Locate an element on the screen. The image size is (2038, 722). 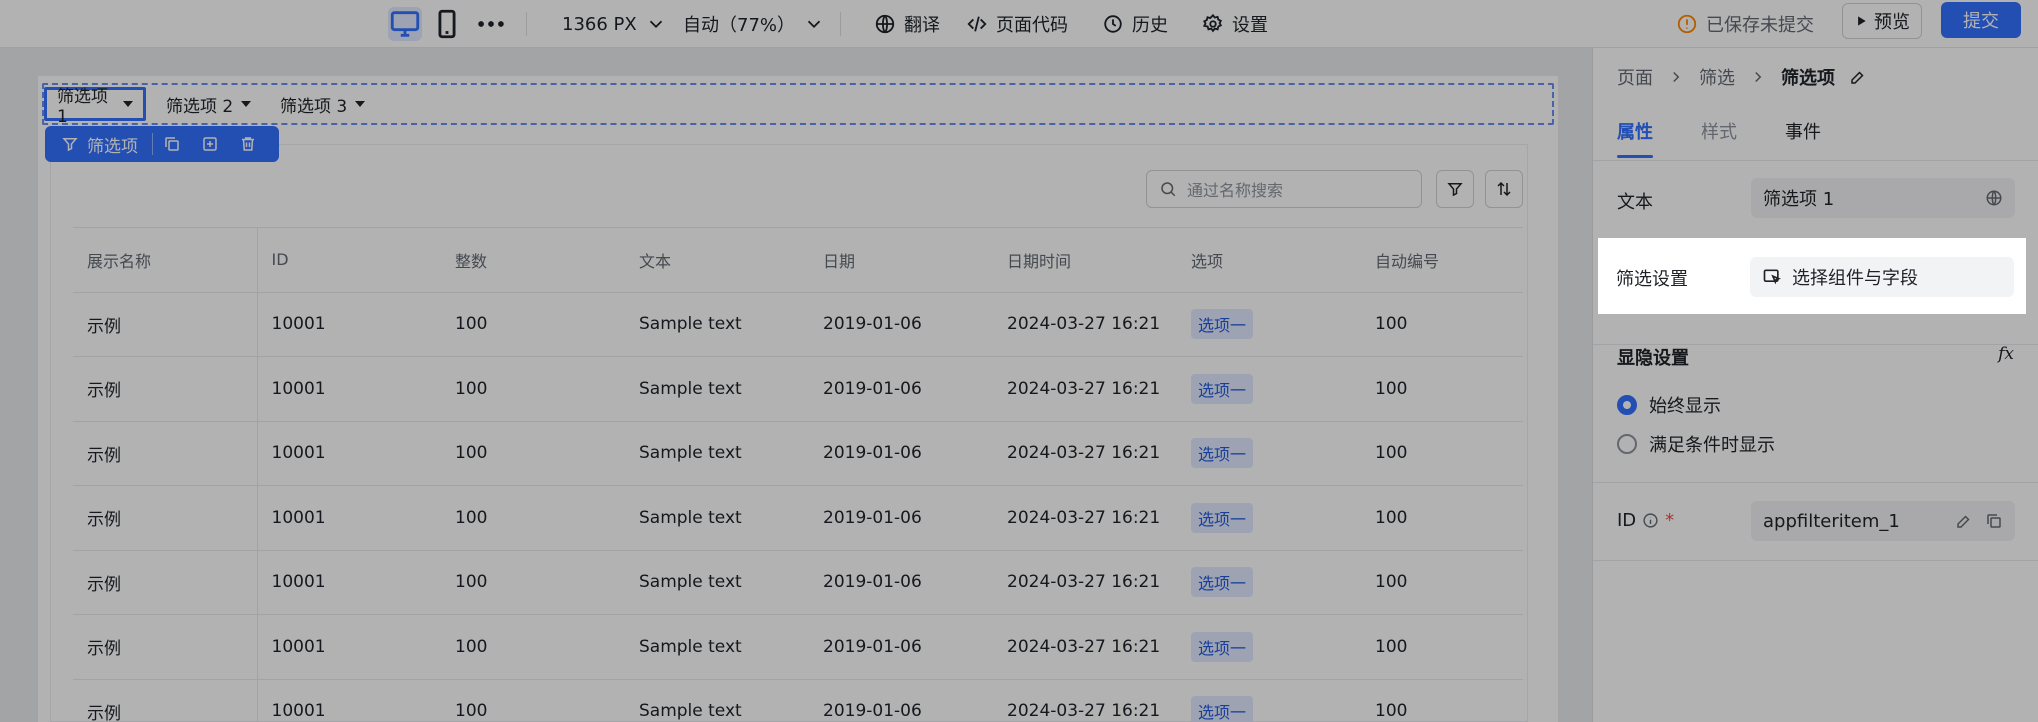
translate-button: 翻译 is located at coordinates (907, 24).